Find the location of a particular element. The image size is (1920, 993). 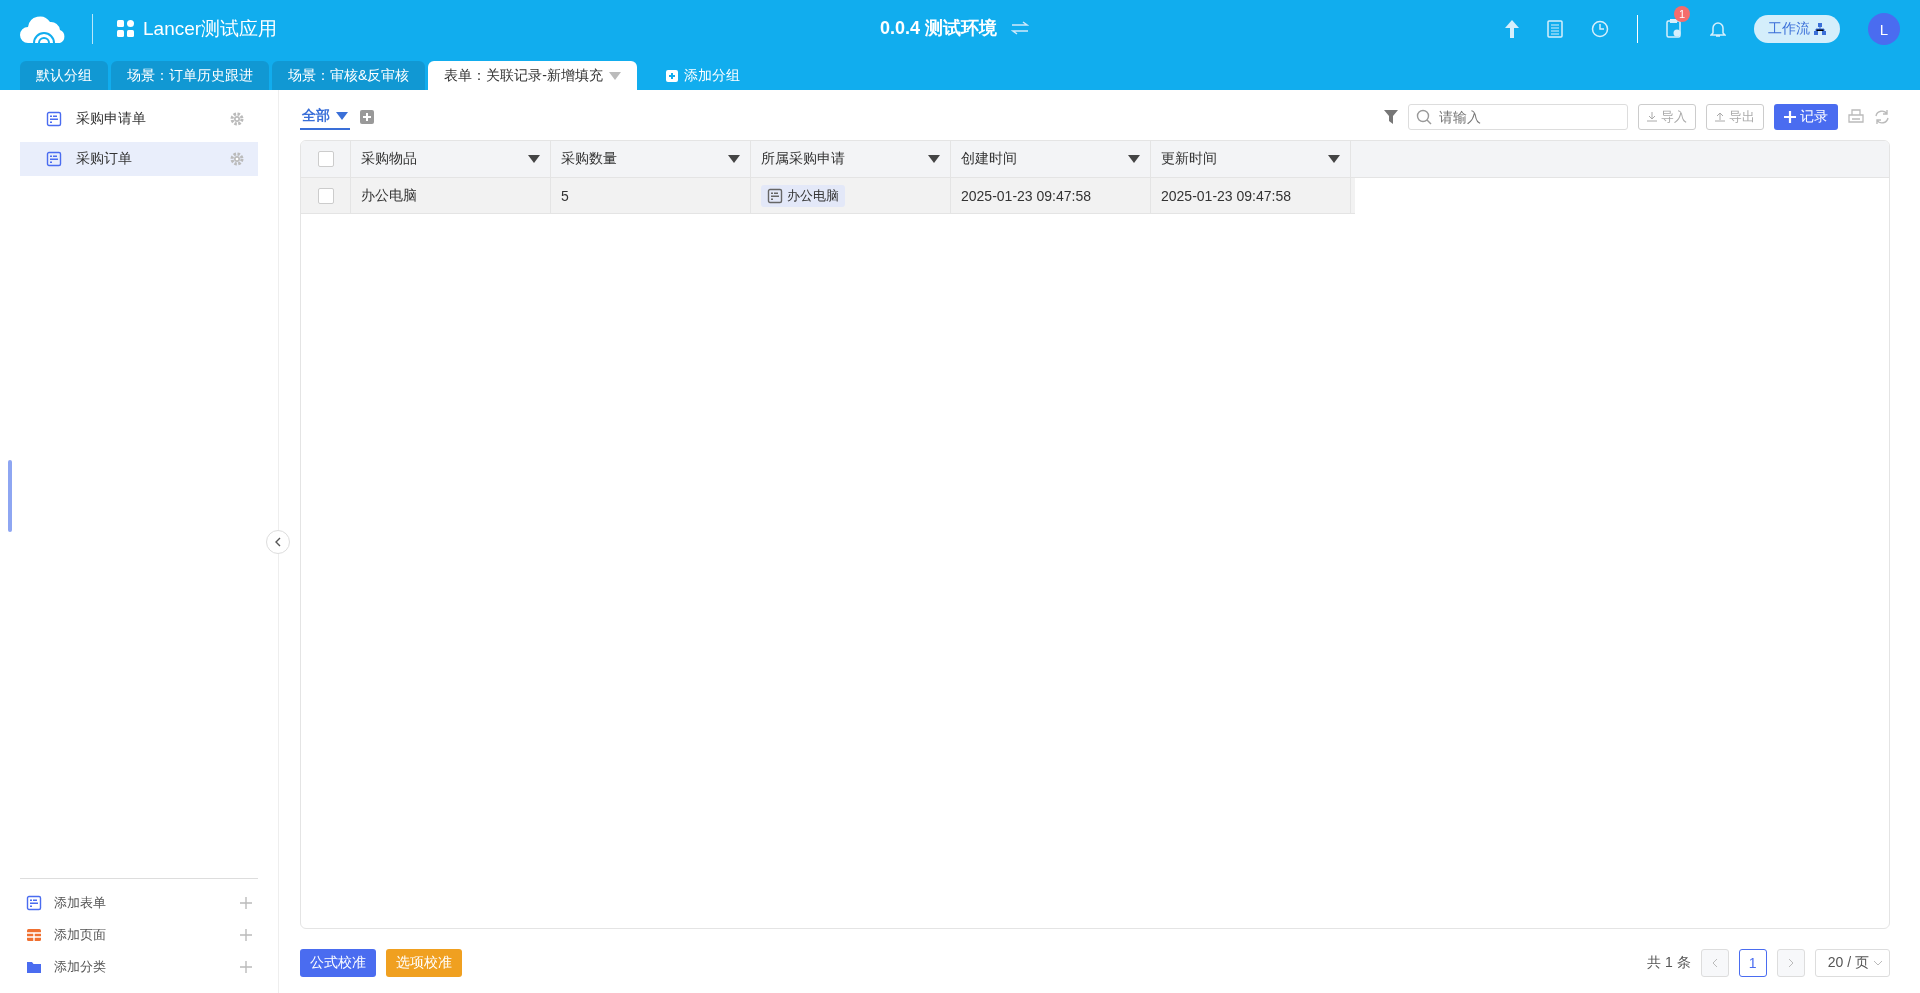

column-header: 所属采购申请 is located at coordinates (851, 159).